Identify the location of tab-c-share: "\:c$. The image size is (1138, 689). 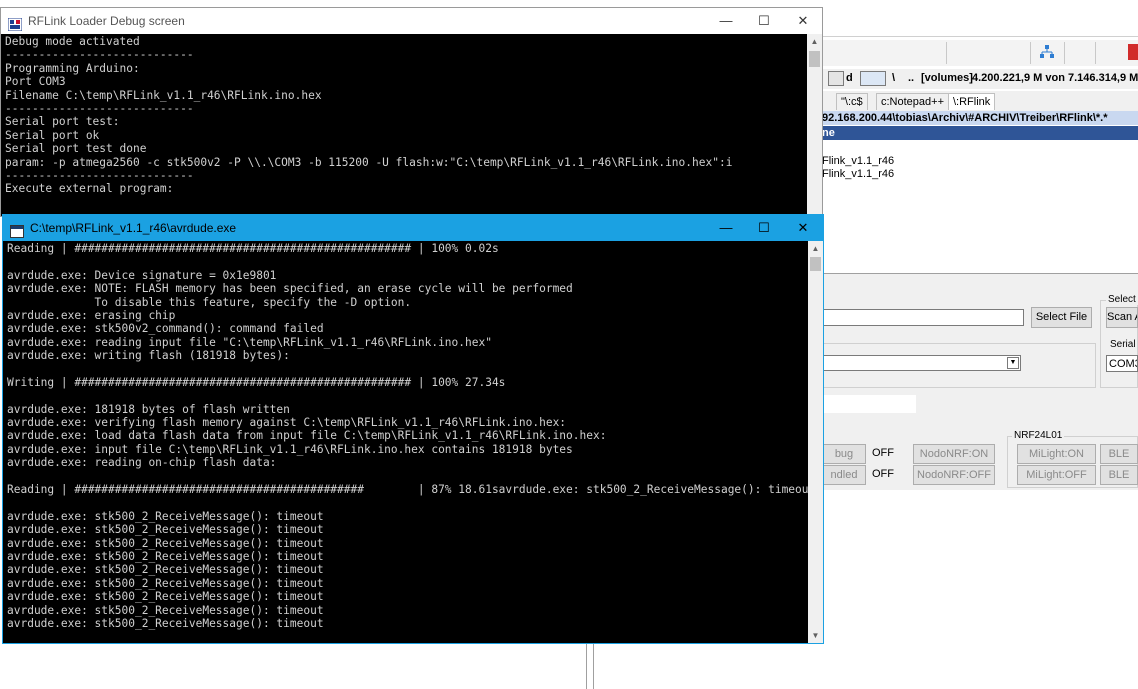
(852, 101).